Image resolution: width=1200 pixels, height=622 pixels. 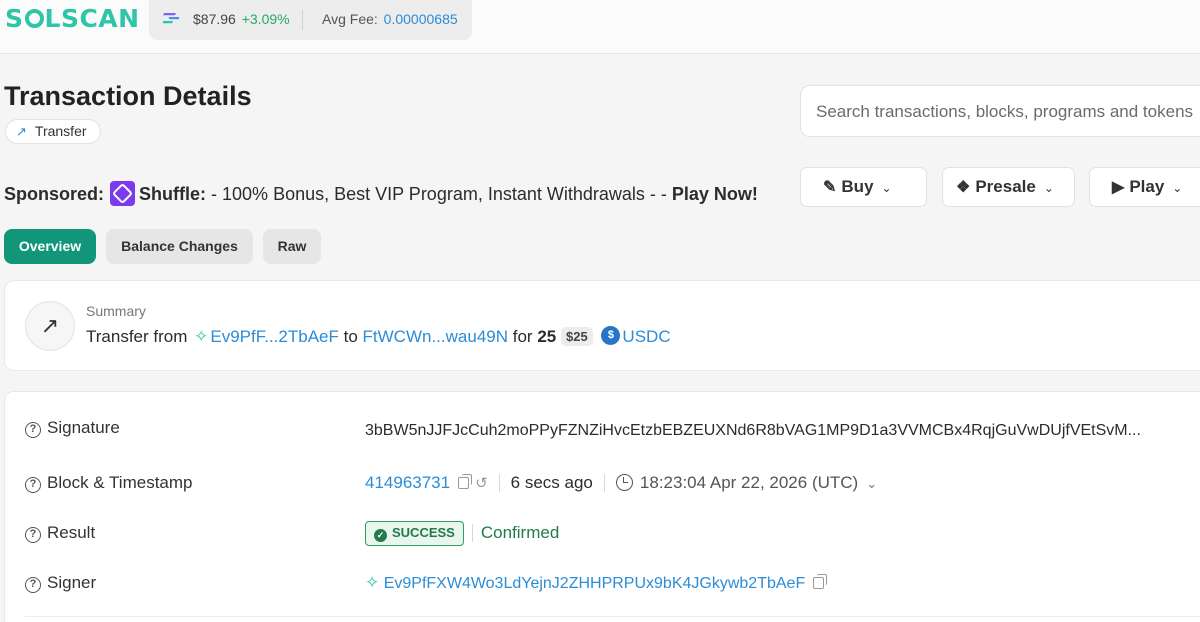 I want to click on page-title: Transaction Details, so click(x=128, y=96).